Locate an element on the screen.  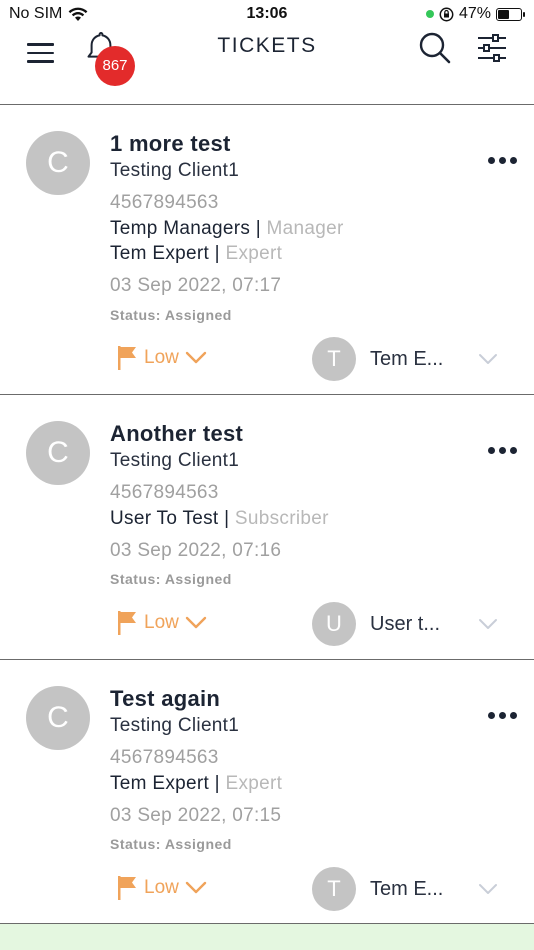
page-title: TICKETS is located at coordinates (267, 45).